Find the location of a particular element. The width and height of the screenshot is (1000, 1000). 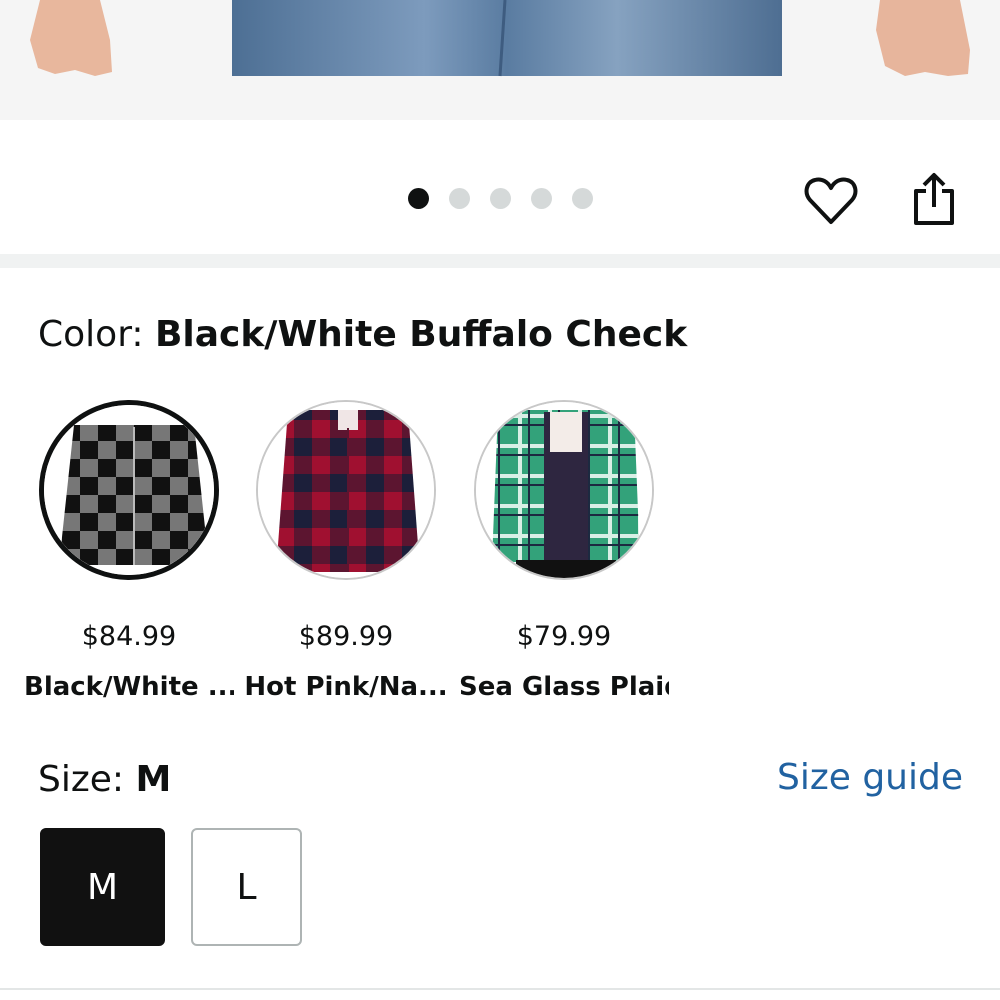

size-guide-link: Size guide is located at coordinates (870, 778).